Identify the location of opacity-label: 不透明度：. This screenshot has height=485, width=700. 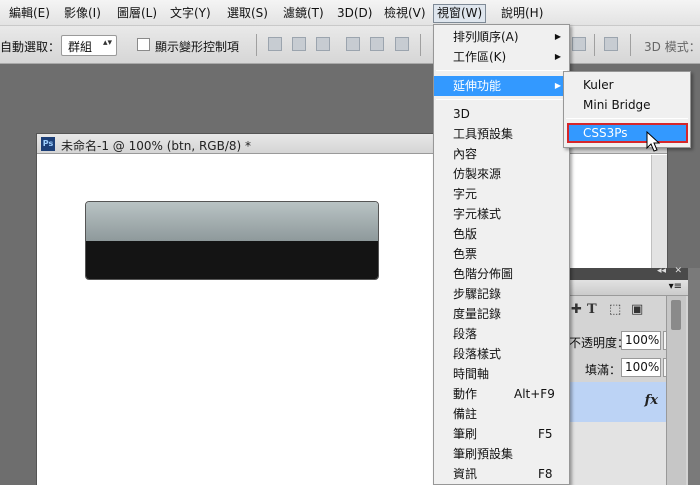
(599, 343).